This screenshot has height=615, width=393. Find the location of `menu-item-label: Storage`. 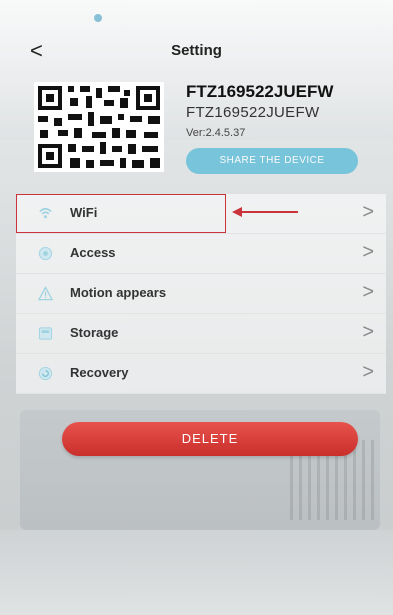

menu-item-label: Storage is located at coordinates (94, 332).